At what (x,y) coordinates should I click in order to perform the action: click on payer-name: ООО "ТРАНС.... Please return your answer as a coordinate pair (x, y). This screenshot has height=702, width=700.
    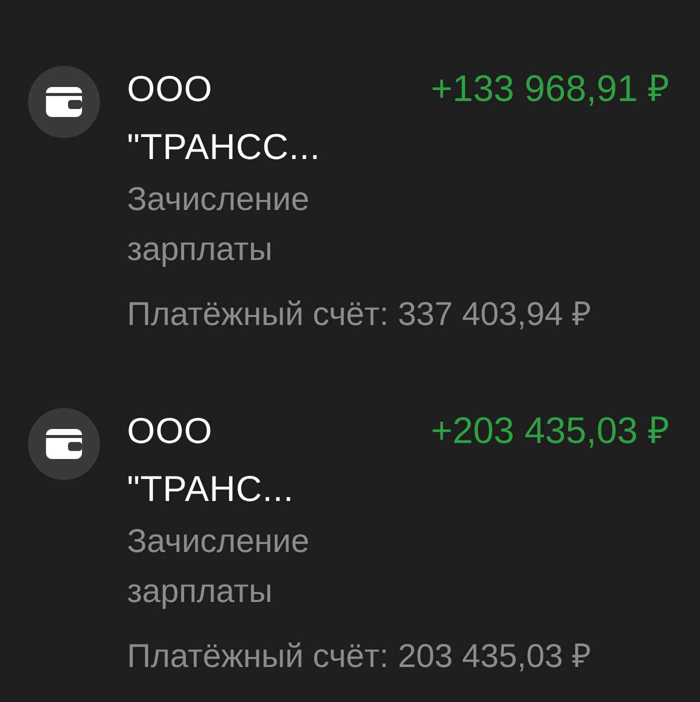
    Looking at the image, I should click on (211, 460).